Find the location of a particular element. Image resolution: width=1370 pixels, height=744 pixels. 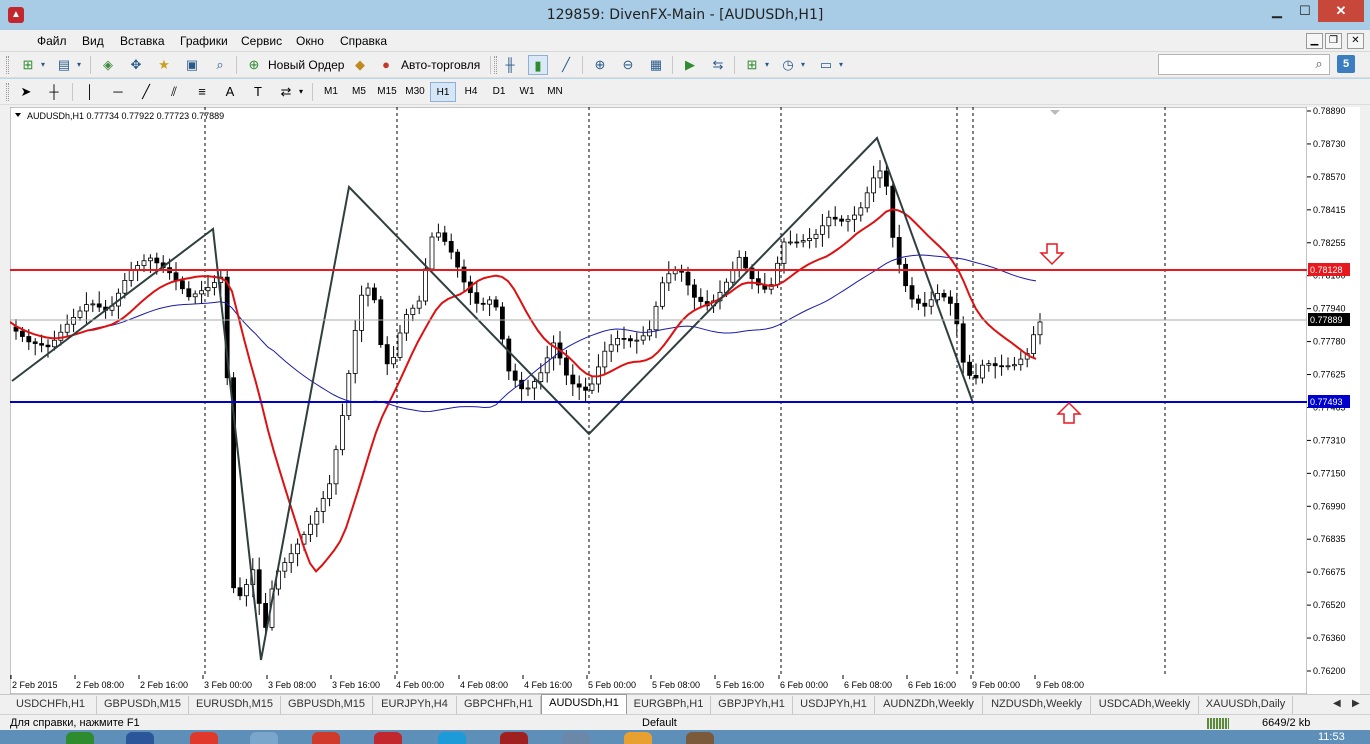

tab-eurgbph-h1: EURGBPh,H1 is located at coordinates (669, 705).